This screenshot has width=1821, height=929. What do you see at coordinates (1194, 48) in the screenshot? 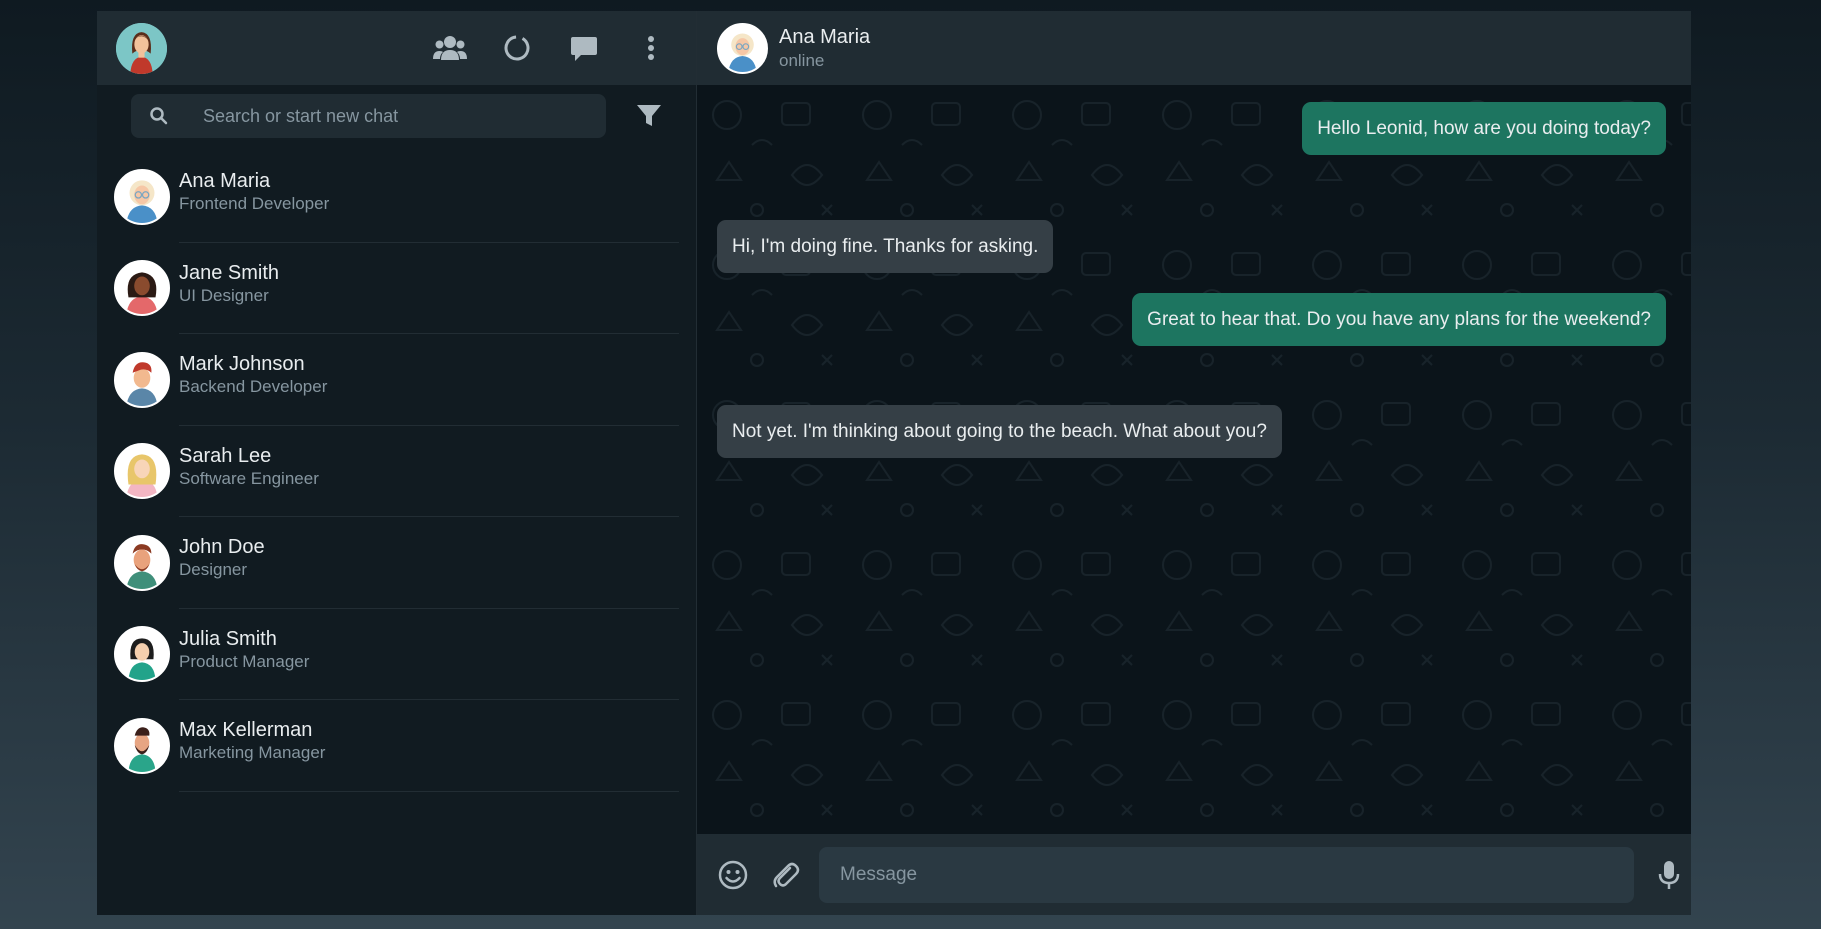
I see `conversation-header: Ana Maria online` at bounding box center [1194, 48].